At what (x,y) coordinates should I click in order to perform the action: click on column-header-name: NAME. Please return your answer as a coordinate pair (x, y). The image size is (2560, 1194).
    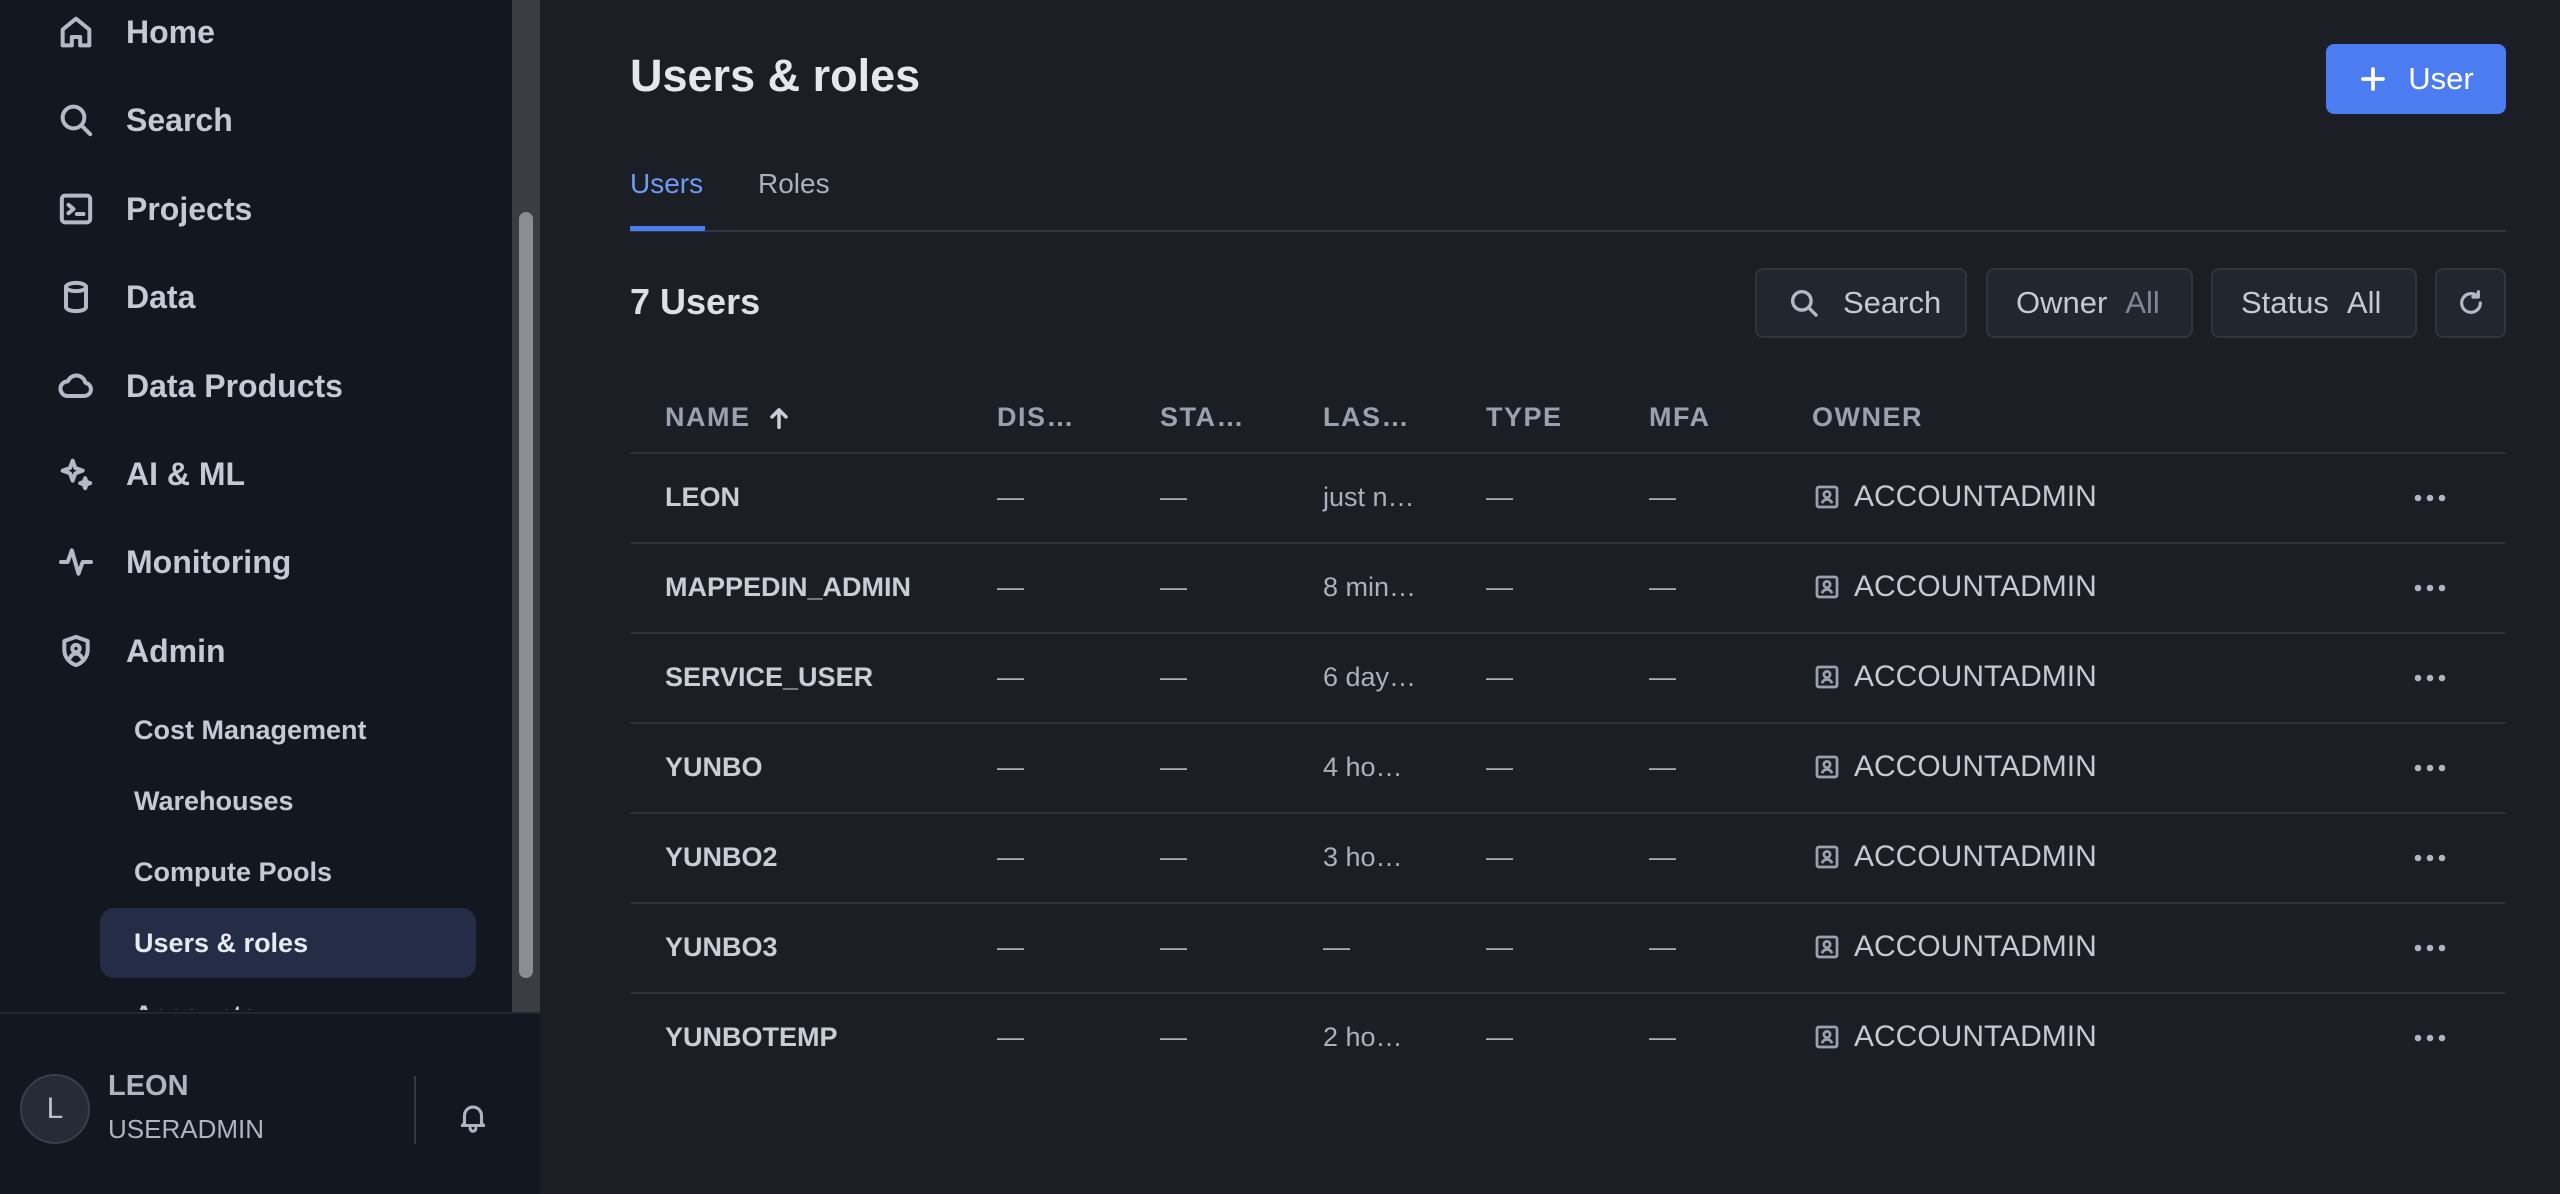
    Looking at the image, I should click on (729, 417).